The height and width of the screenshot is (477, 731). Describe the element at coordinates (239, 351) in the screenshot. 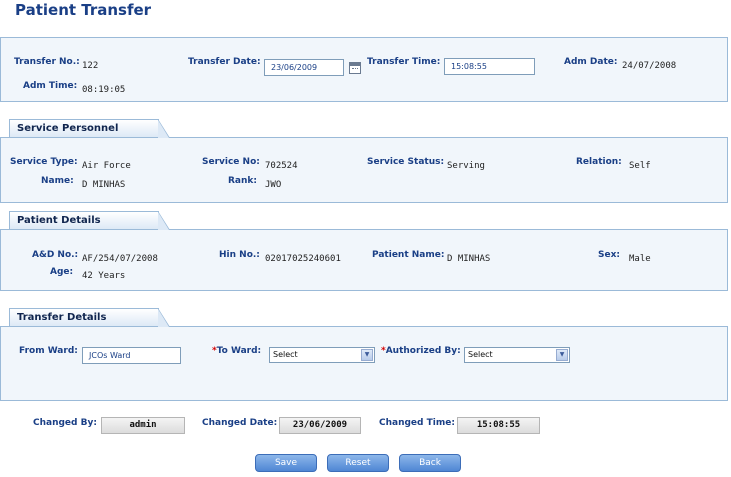

I see `to-ward-label-text: To Ward:` at that location.